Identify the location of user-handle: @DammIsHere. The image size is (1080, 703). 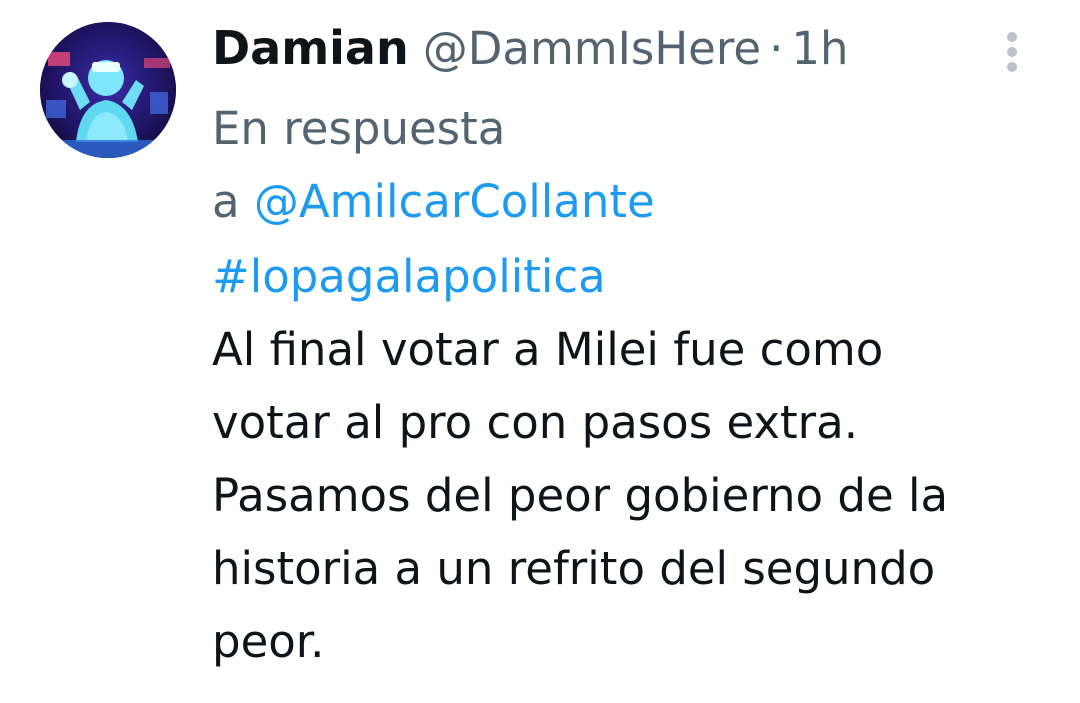
(592, 49).